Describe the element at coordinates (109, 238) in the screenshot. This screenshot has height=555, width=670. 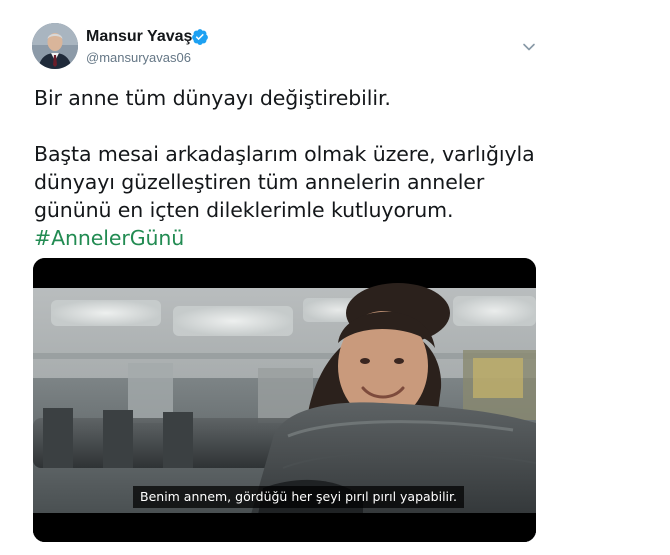
I see `hashtag-link: #AnnelerGünü` at that location.